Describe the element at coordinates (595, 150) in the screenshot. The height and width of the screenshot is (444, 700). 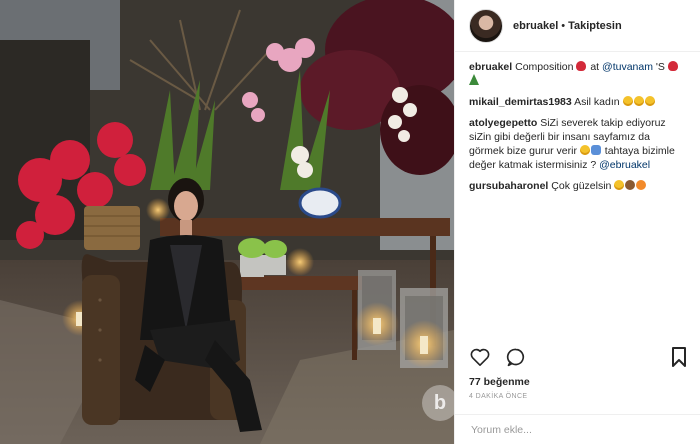
I see `people-emoji-icon` at that location.